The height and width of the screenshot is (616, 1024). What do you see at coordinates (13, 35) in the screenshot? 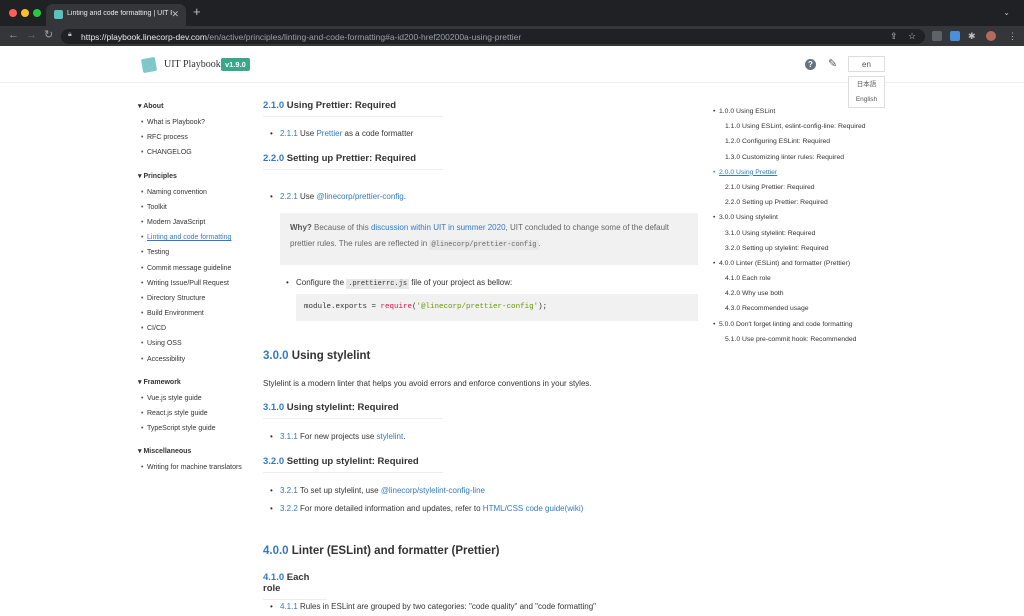
I see `back-icon: ←` at bounding box center [13, 35].